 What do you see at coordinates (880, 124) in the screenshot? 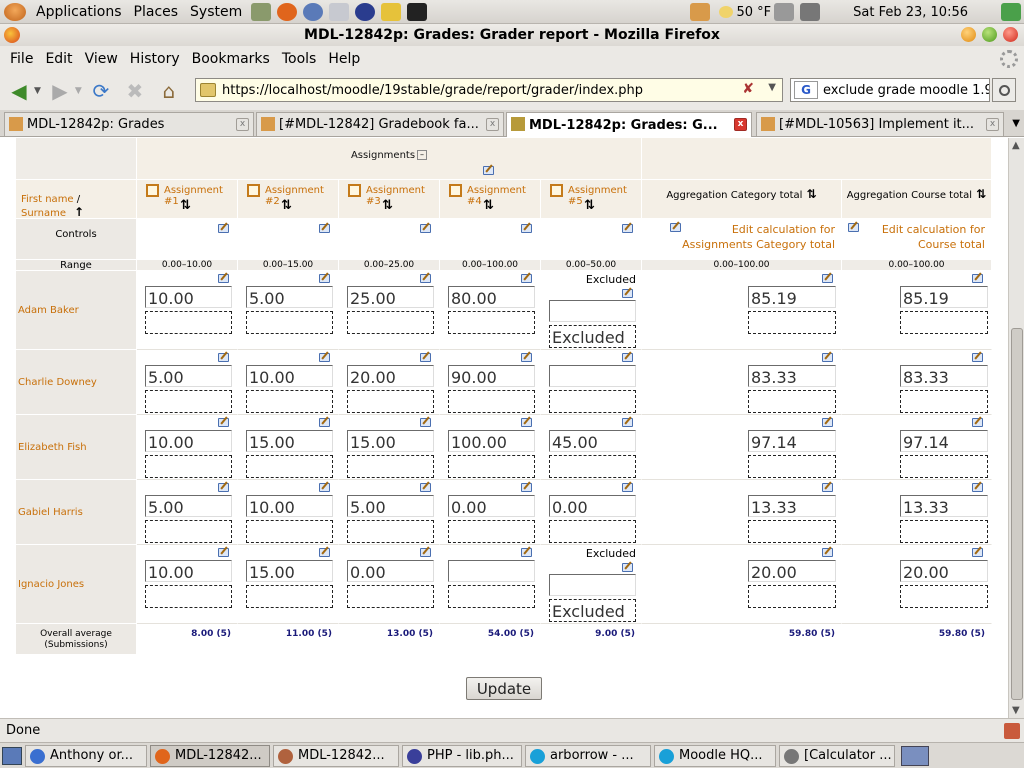
I see `tab-tracker-10563: [#MDL-10563] Implement it... x` at bounding box center [880, 124].